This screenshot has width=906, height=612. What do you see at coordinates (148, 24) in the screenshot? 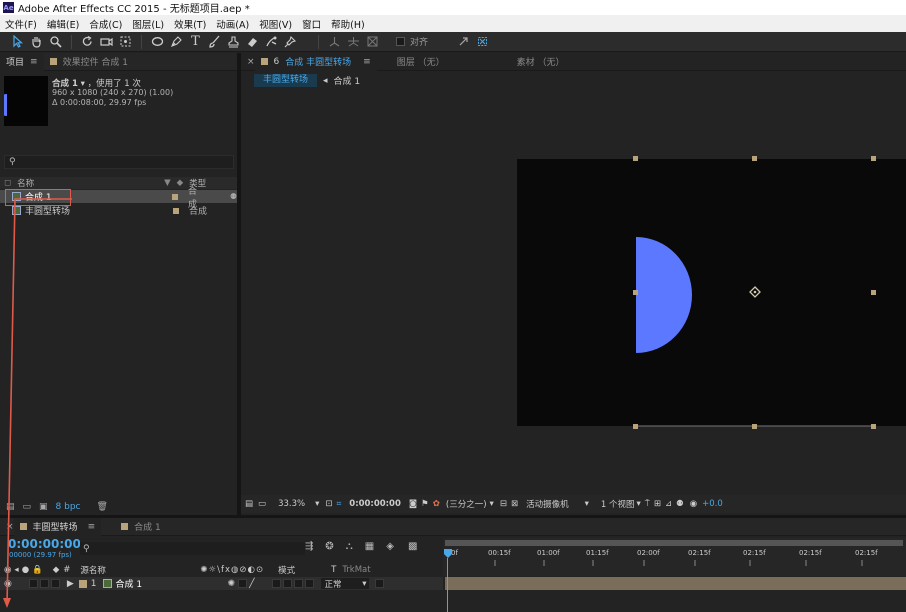
I see `menu-layer: 图层(L)` at bounding box center [148, 24].